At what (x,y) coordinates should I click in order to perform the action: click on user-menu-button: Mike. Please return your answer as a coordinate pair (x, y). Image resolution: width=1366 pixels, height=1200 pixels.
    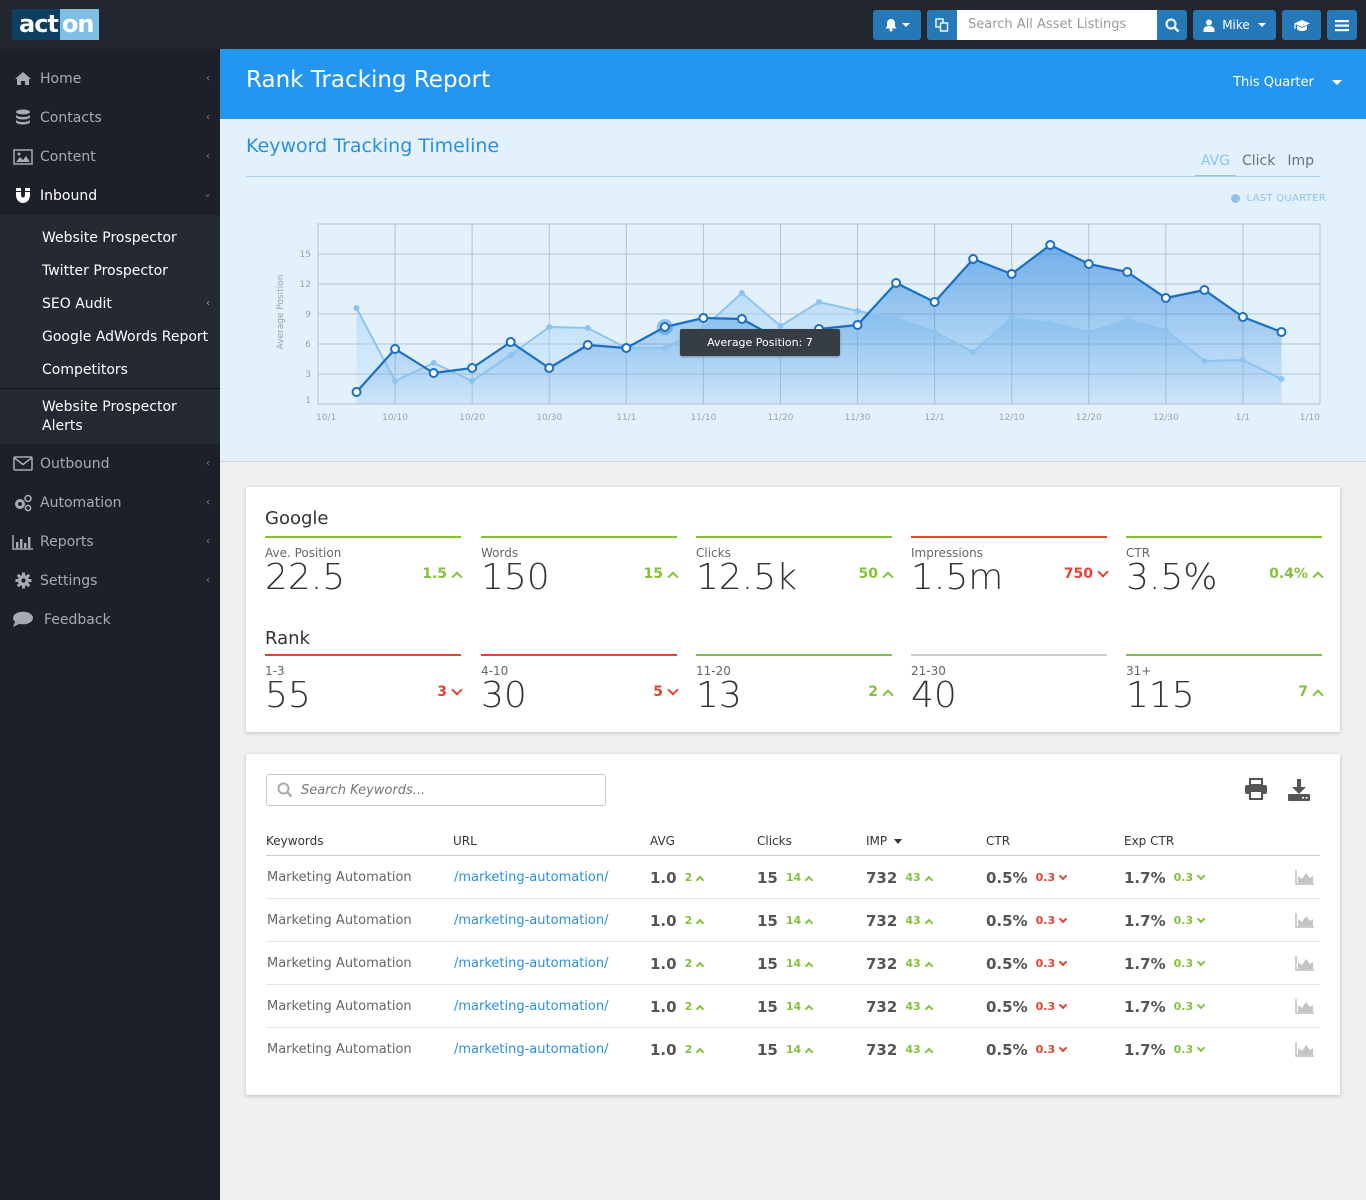
    Looking at the image, I should click on (1234, 25).